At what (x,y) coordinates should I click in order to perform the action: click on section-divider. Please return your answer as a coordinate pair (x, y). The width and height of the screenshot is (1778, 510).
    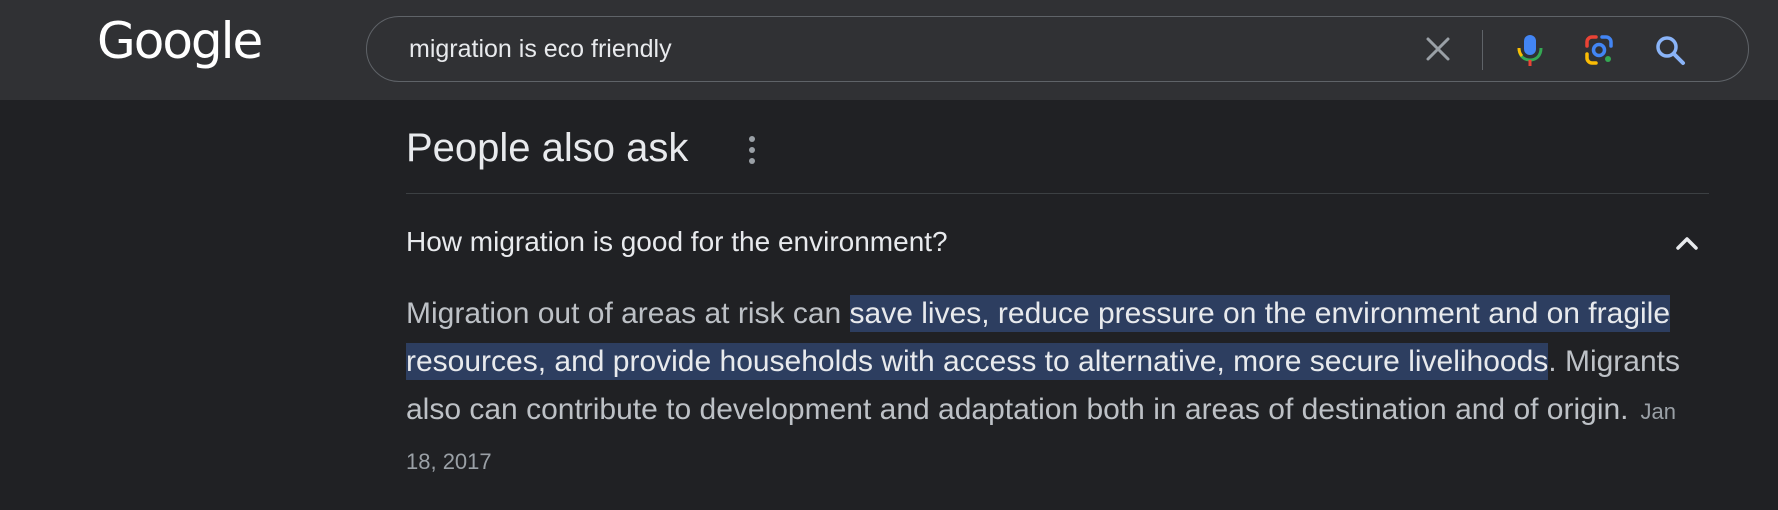
    Looking at the image, I should click on (1057, 193).